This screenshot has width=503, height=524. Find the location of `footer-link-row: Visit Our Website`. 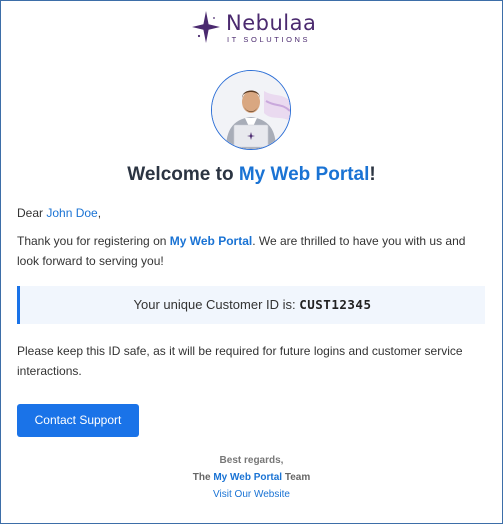

footer-link-row: Visit Our Website is located at coordinates (251, 495).